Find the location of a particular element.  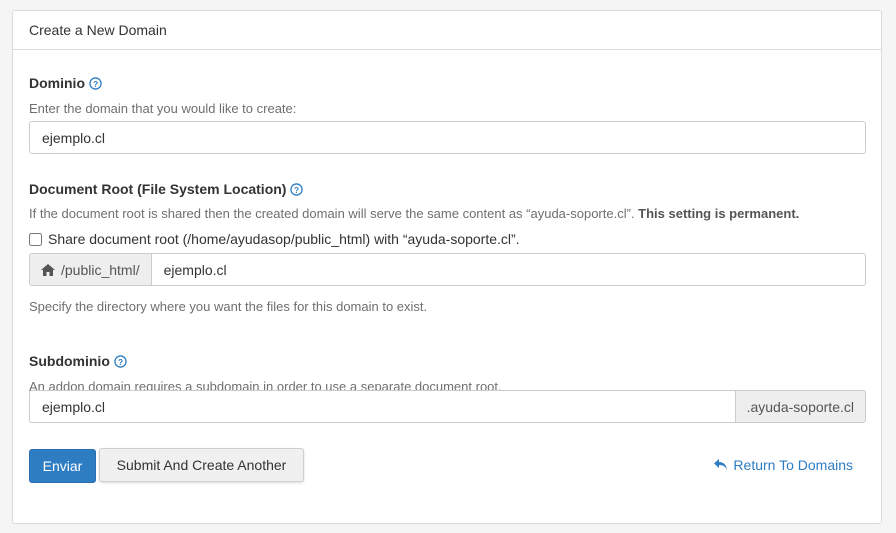

subdomain-input-group: .ayuda-soporte.cl is located at coordinates (447, 406).